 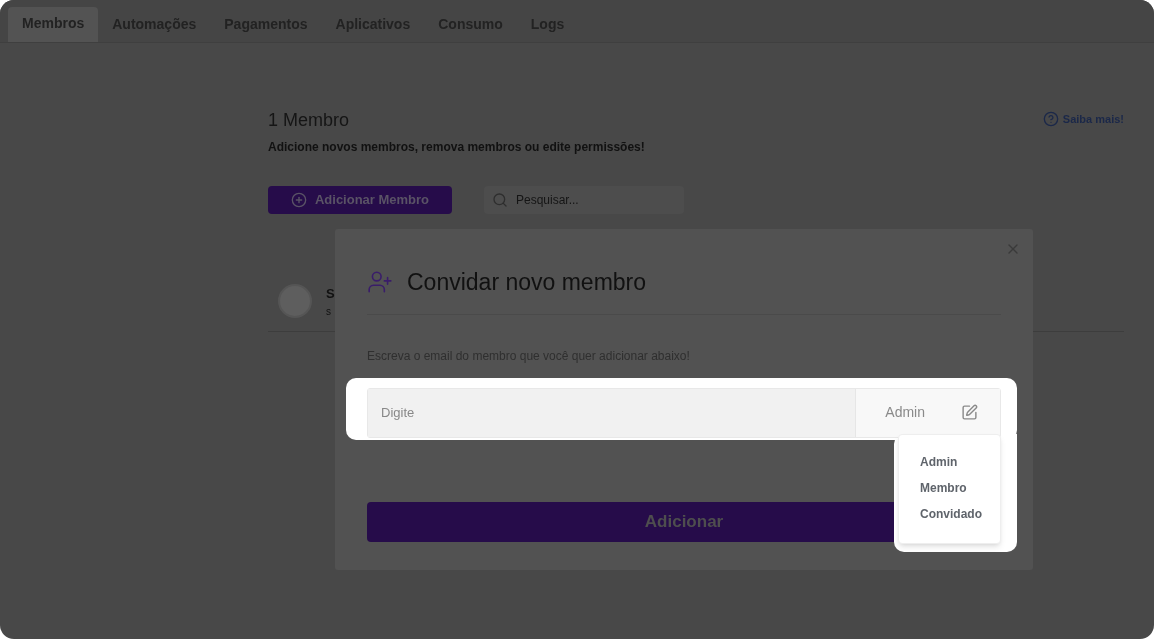 I want to click on add-user-icon, so click(x=380, y=282).